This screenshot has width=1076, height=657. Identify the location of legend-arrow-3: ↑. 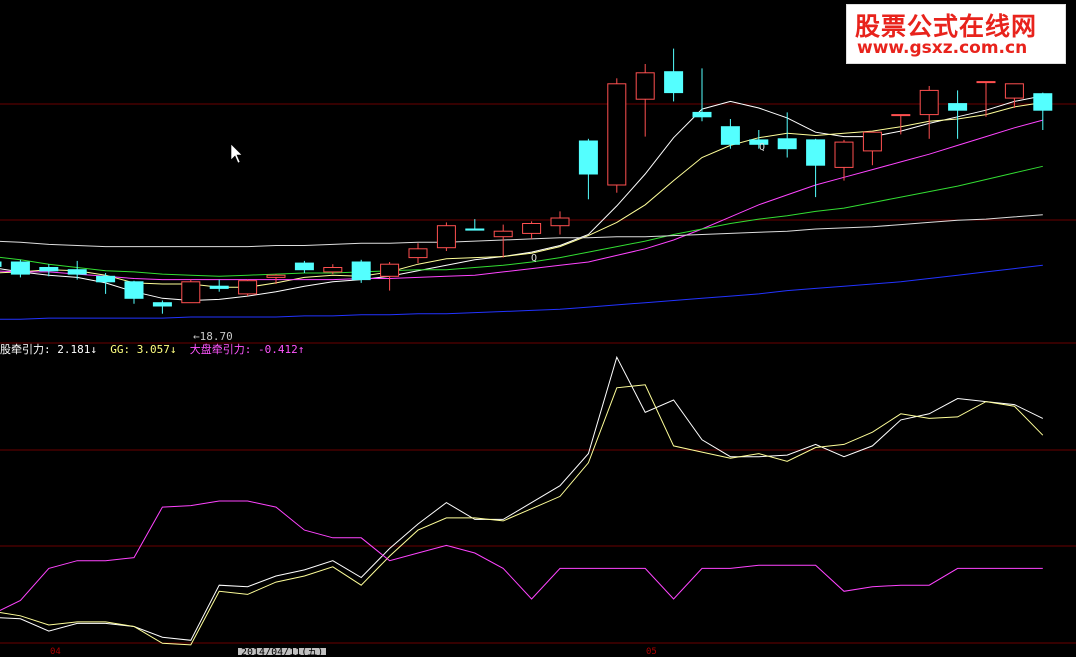
(301, 349).